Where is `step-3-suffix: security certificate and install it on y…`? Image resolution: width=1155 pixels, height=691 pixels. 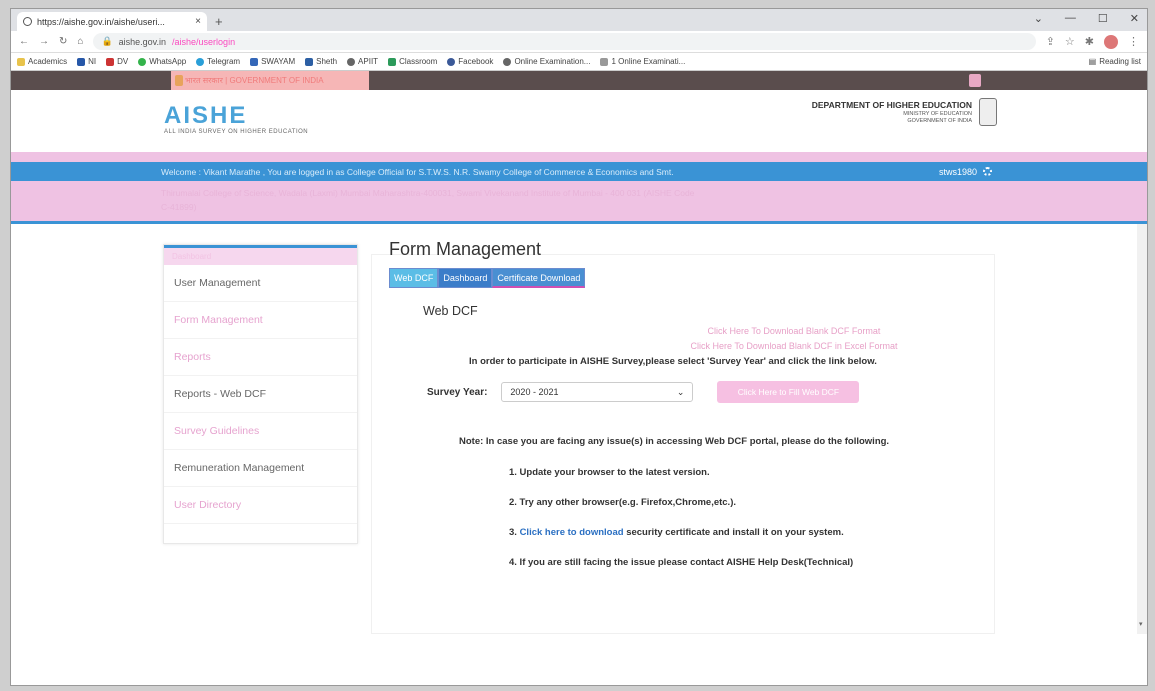
step-3-suffix: security certificate and install it on y… is located at coordinates (733, 532).